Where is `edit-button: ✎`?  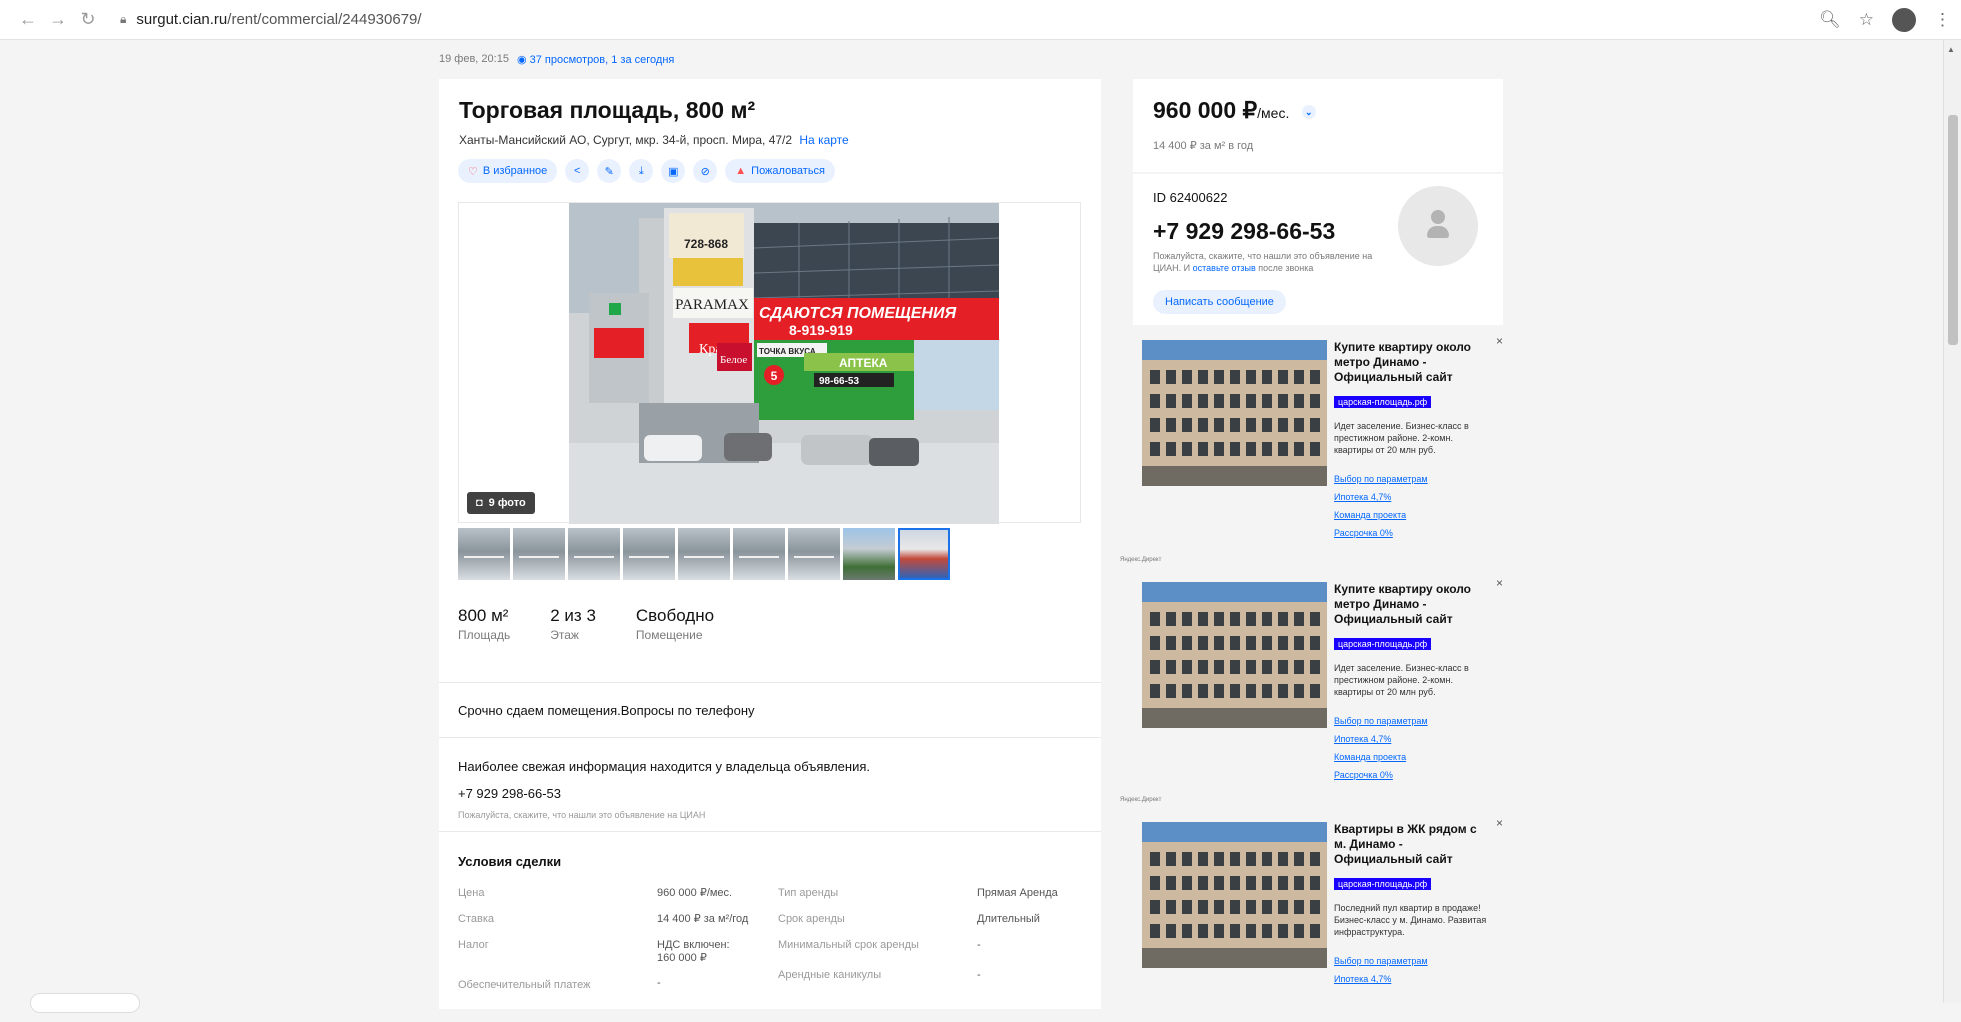 edit-button: ✎ is located at coordinates (609, 171).